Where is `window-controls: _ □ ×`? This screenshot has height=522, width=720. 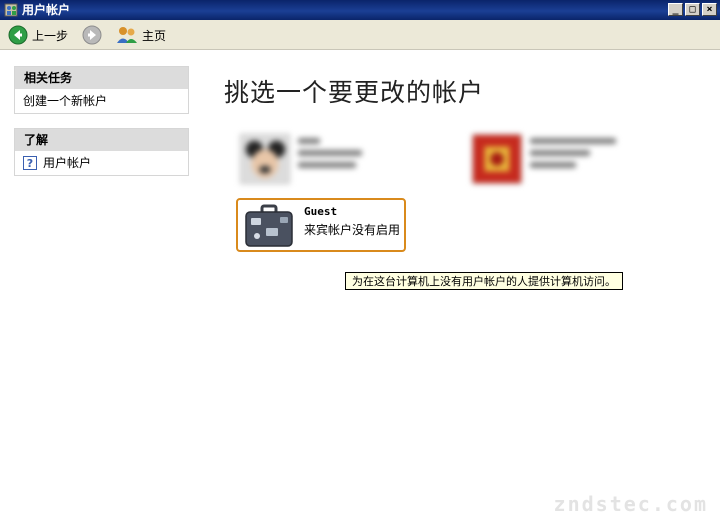 window-controls: _ □ × is located at coordinates (692, 9).